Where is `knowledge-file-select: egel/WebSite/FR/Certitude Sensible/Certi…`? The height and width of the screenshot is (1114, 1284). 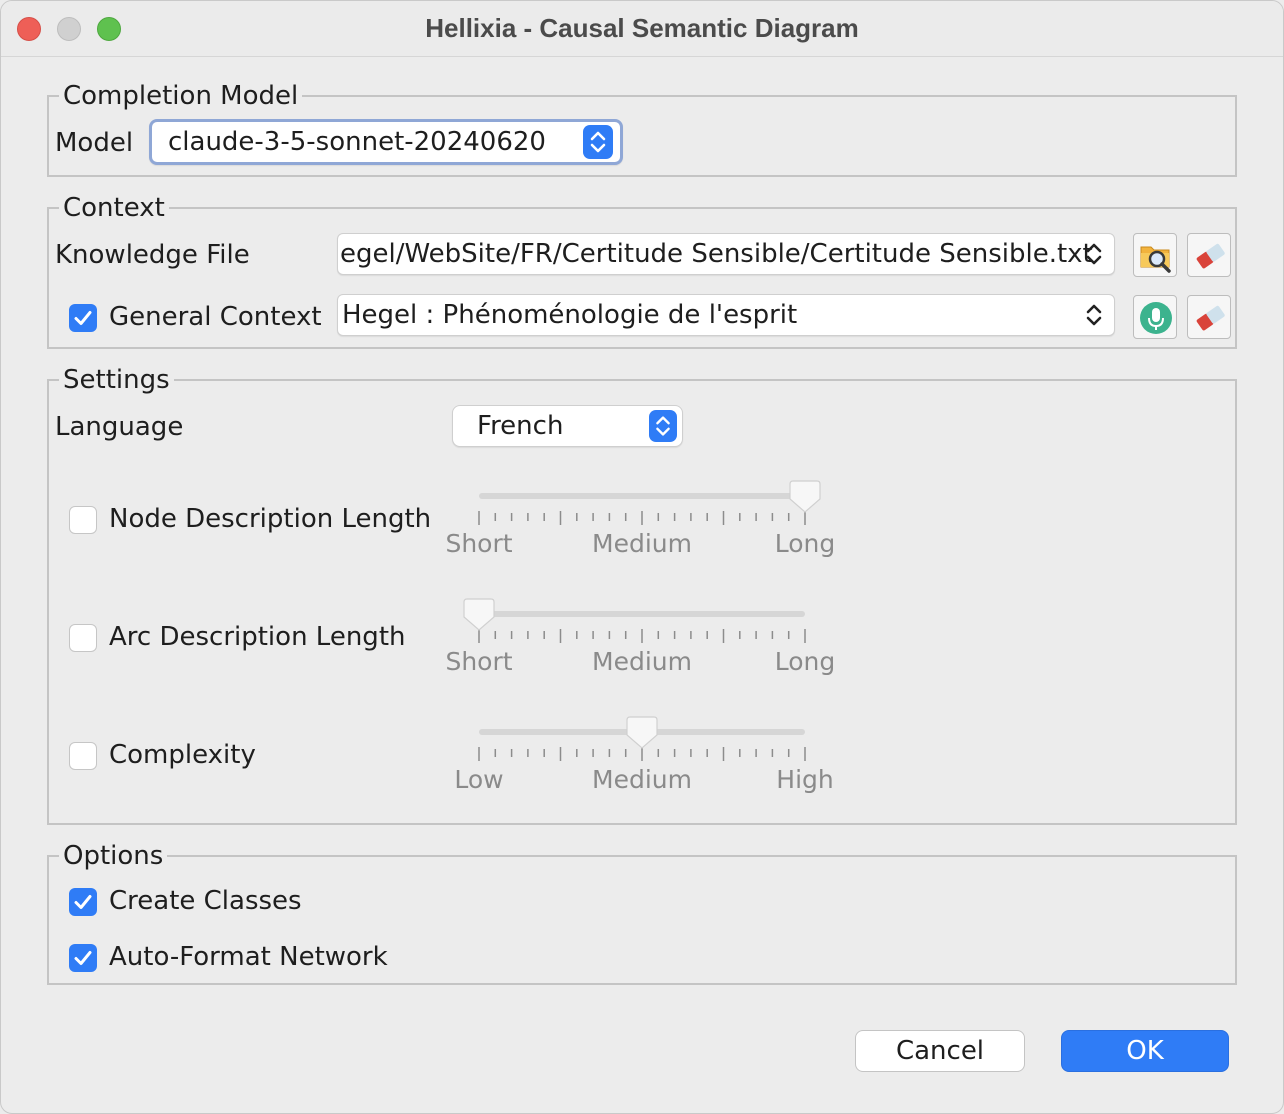
knowledge-file-select: egel/WebSite/FR/Certitude Sensible/Certi… is located at coordinates (726, 254).